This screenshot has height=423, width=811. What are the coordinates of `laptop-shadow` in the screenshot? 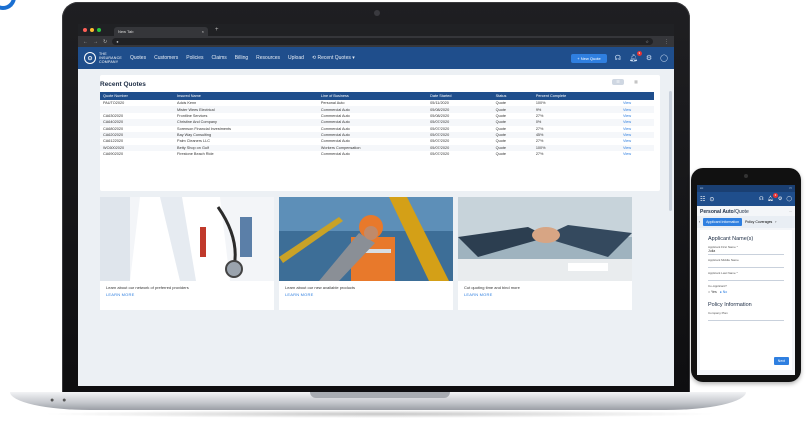 It's located at (380, 414).